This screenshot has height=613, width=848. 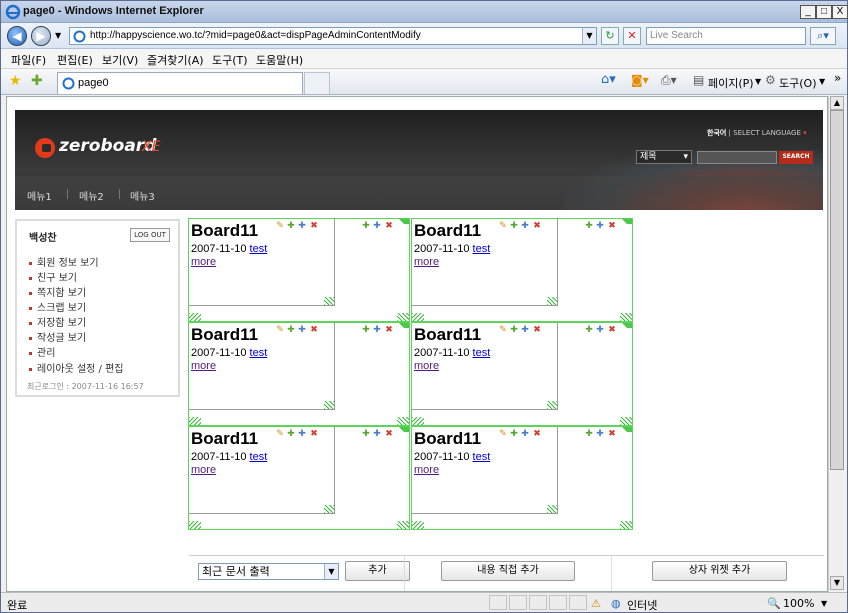 What do you see at coordinates (57, 321) in the screenshot?
I see `login-menu-saved: 저장함 보기` at bounding box center [57, 321].